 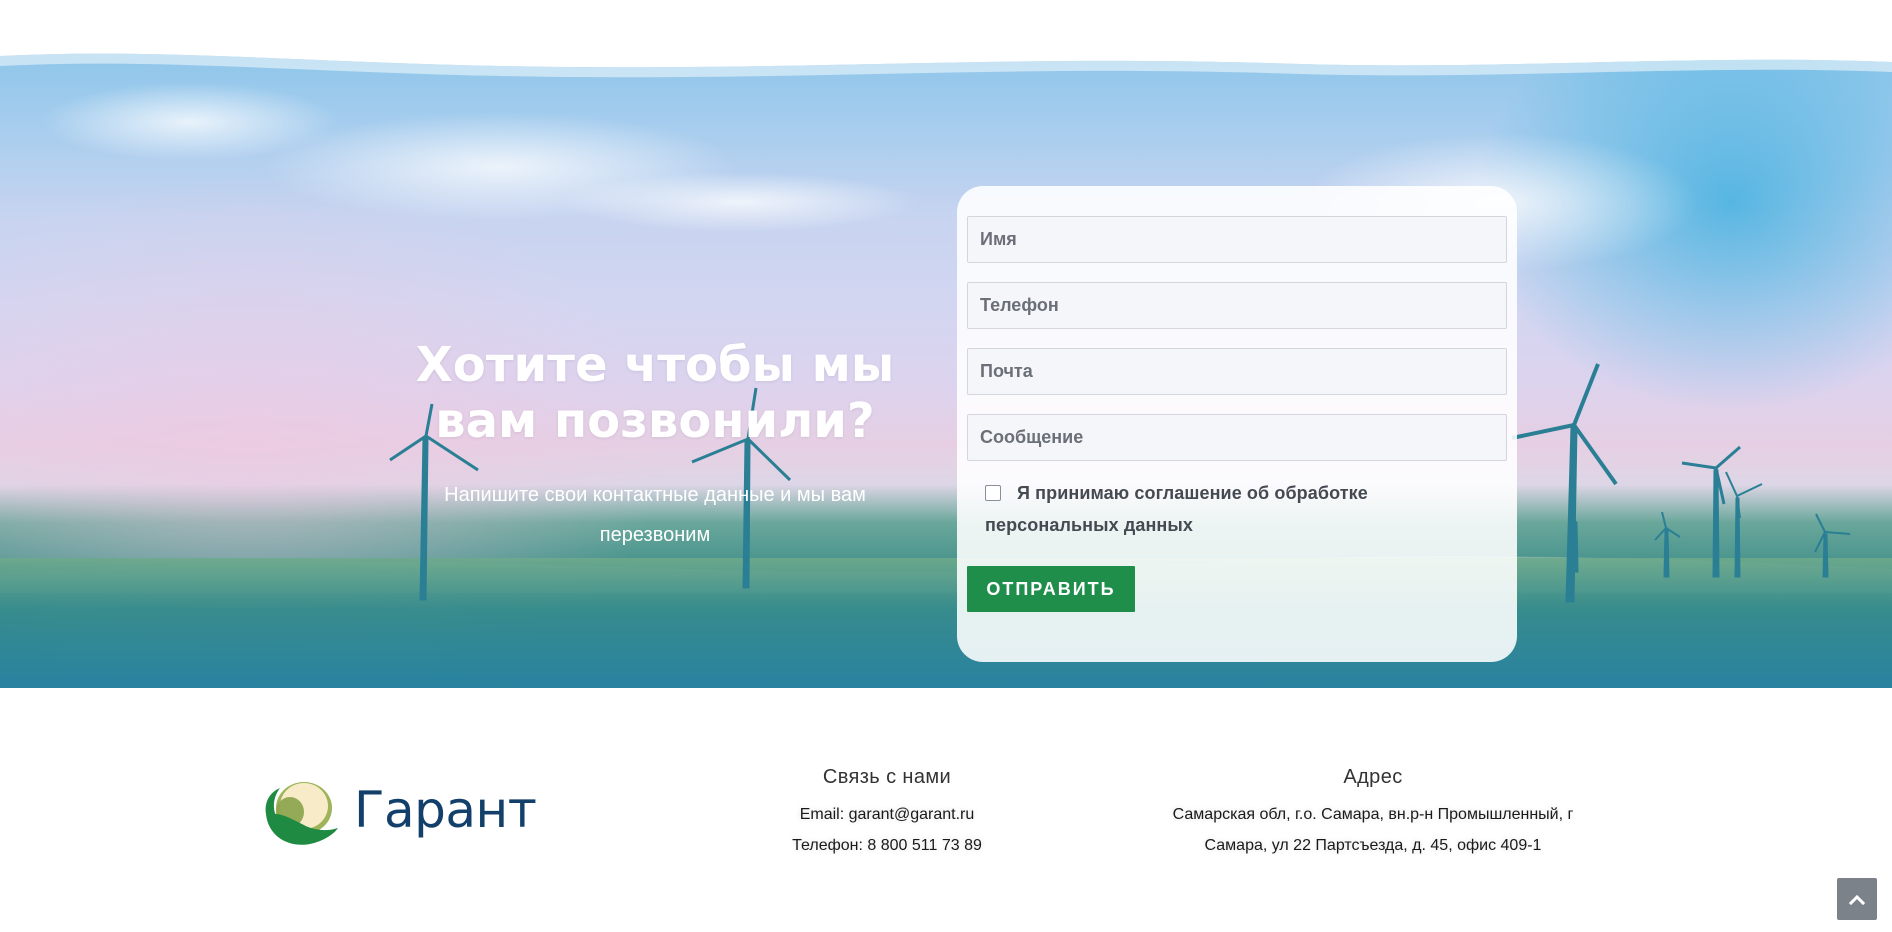 I want to click on submit-button: ОТПРАВИТЬ, so click(x=1051, y=589).